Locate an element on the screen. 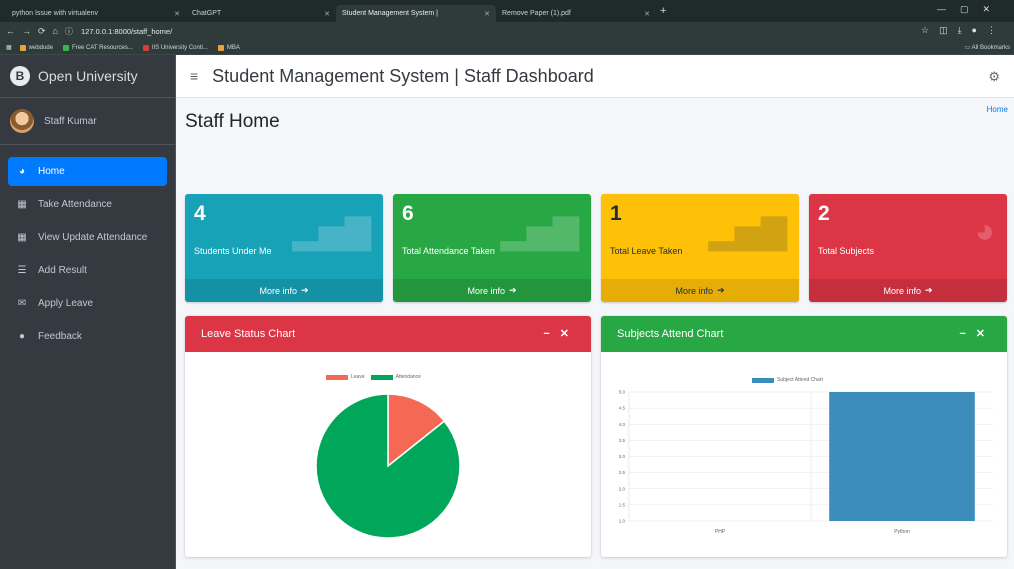 The width and height of the screenshot is (1014, 569). address-bar: ←→⟳⌂ ⓘ 127.0.0.1:8000/staff_home/ ☆◫⤓●⋮ is located at coordinates (507, 31).